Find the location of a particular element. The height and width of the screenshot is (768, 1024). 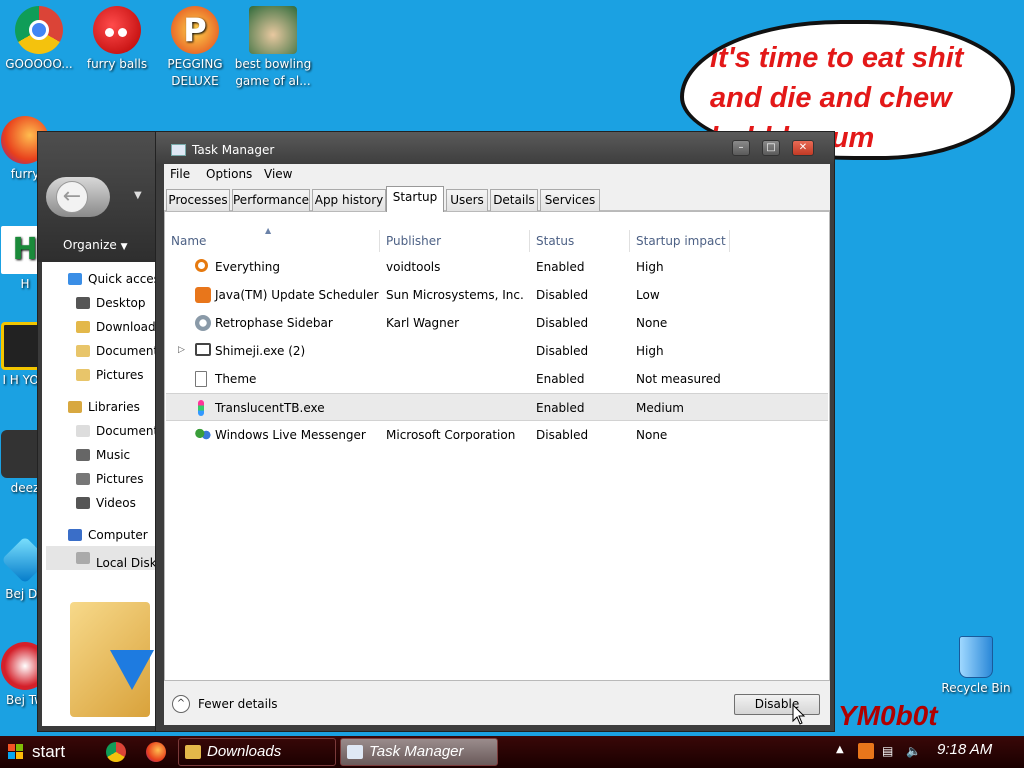

trash-bin-icon is located at coordinates (976, 657).